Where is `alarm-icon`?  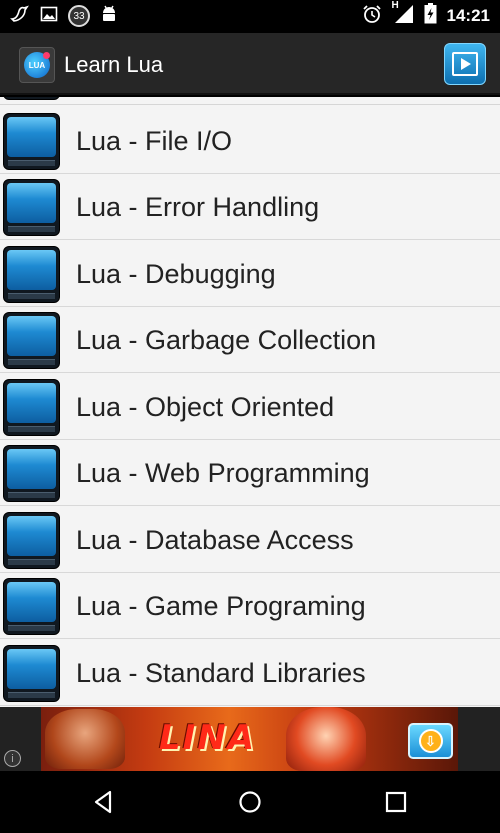 alarm-icon is located at coordinates (372, 16).